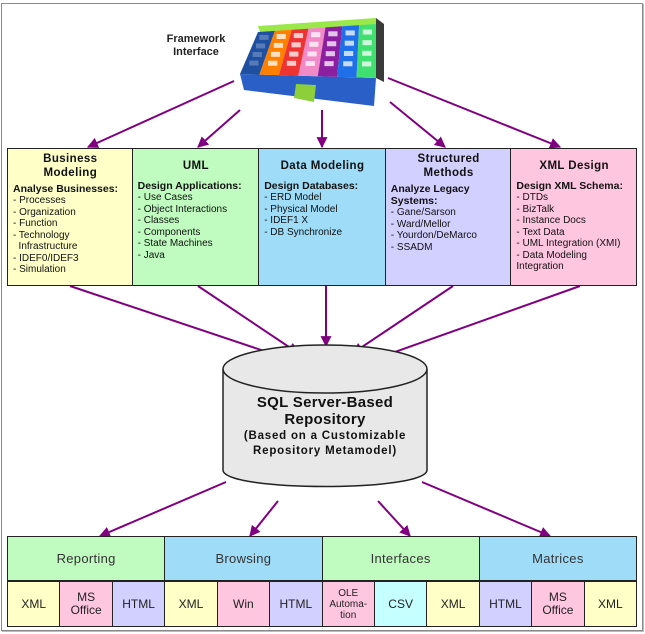 This screenshot has width=645, height=634. Describe the element at coordinates (569, 186) in the screenshot. I see `tool-subtitle: Design XML Schema:` at that location.